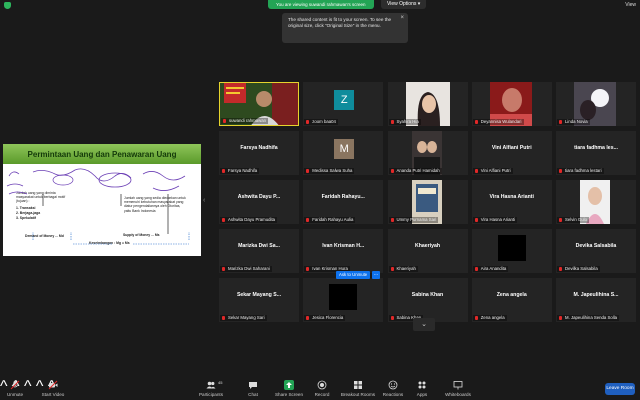  I want to click on participant-name-large: Khaeriyah, so click(427, 246).